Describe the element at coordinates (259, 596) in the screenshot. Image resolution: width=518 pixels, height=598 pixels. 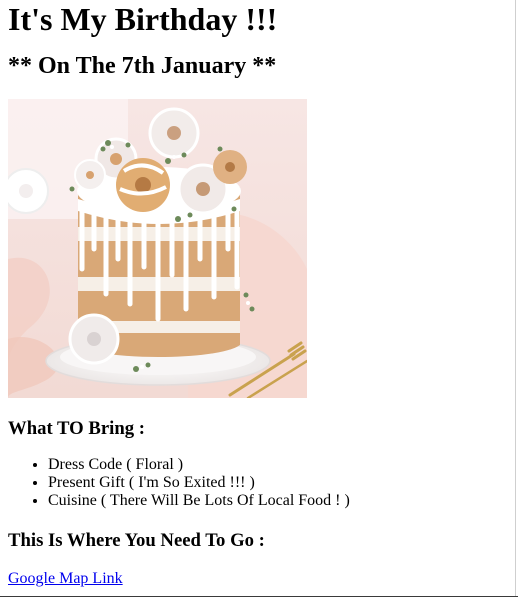
I see `window-bottom-border` at that location.